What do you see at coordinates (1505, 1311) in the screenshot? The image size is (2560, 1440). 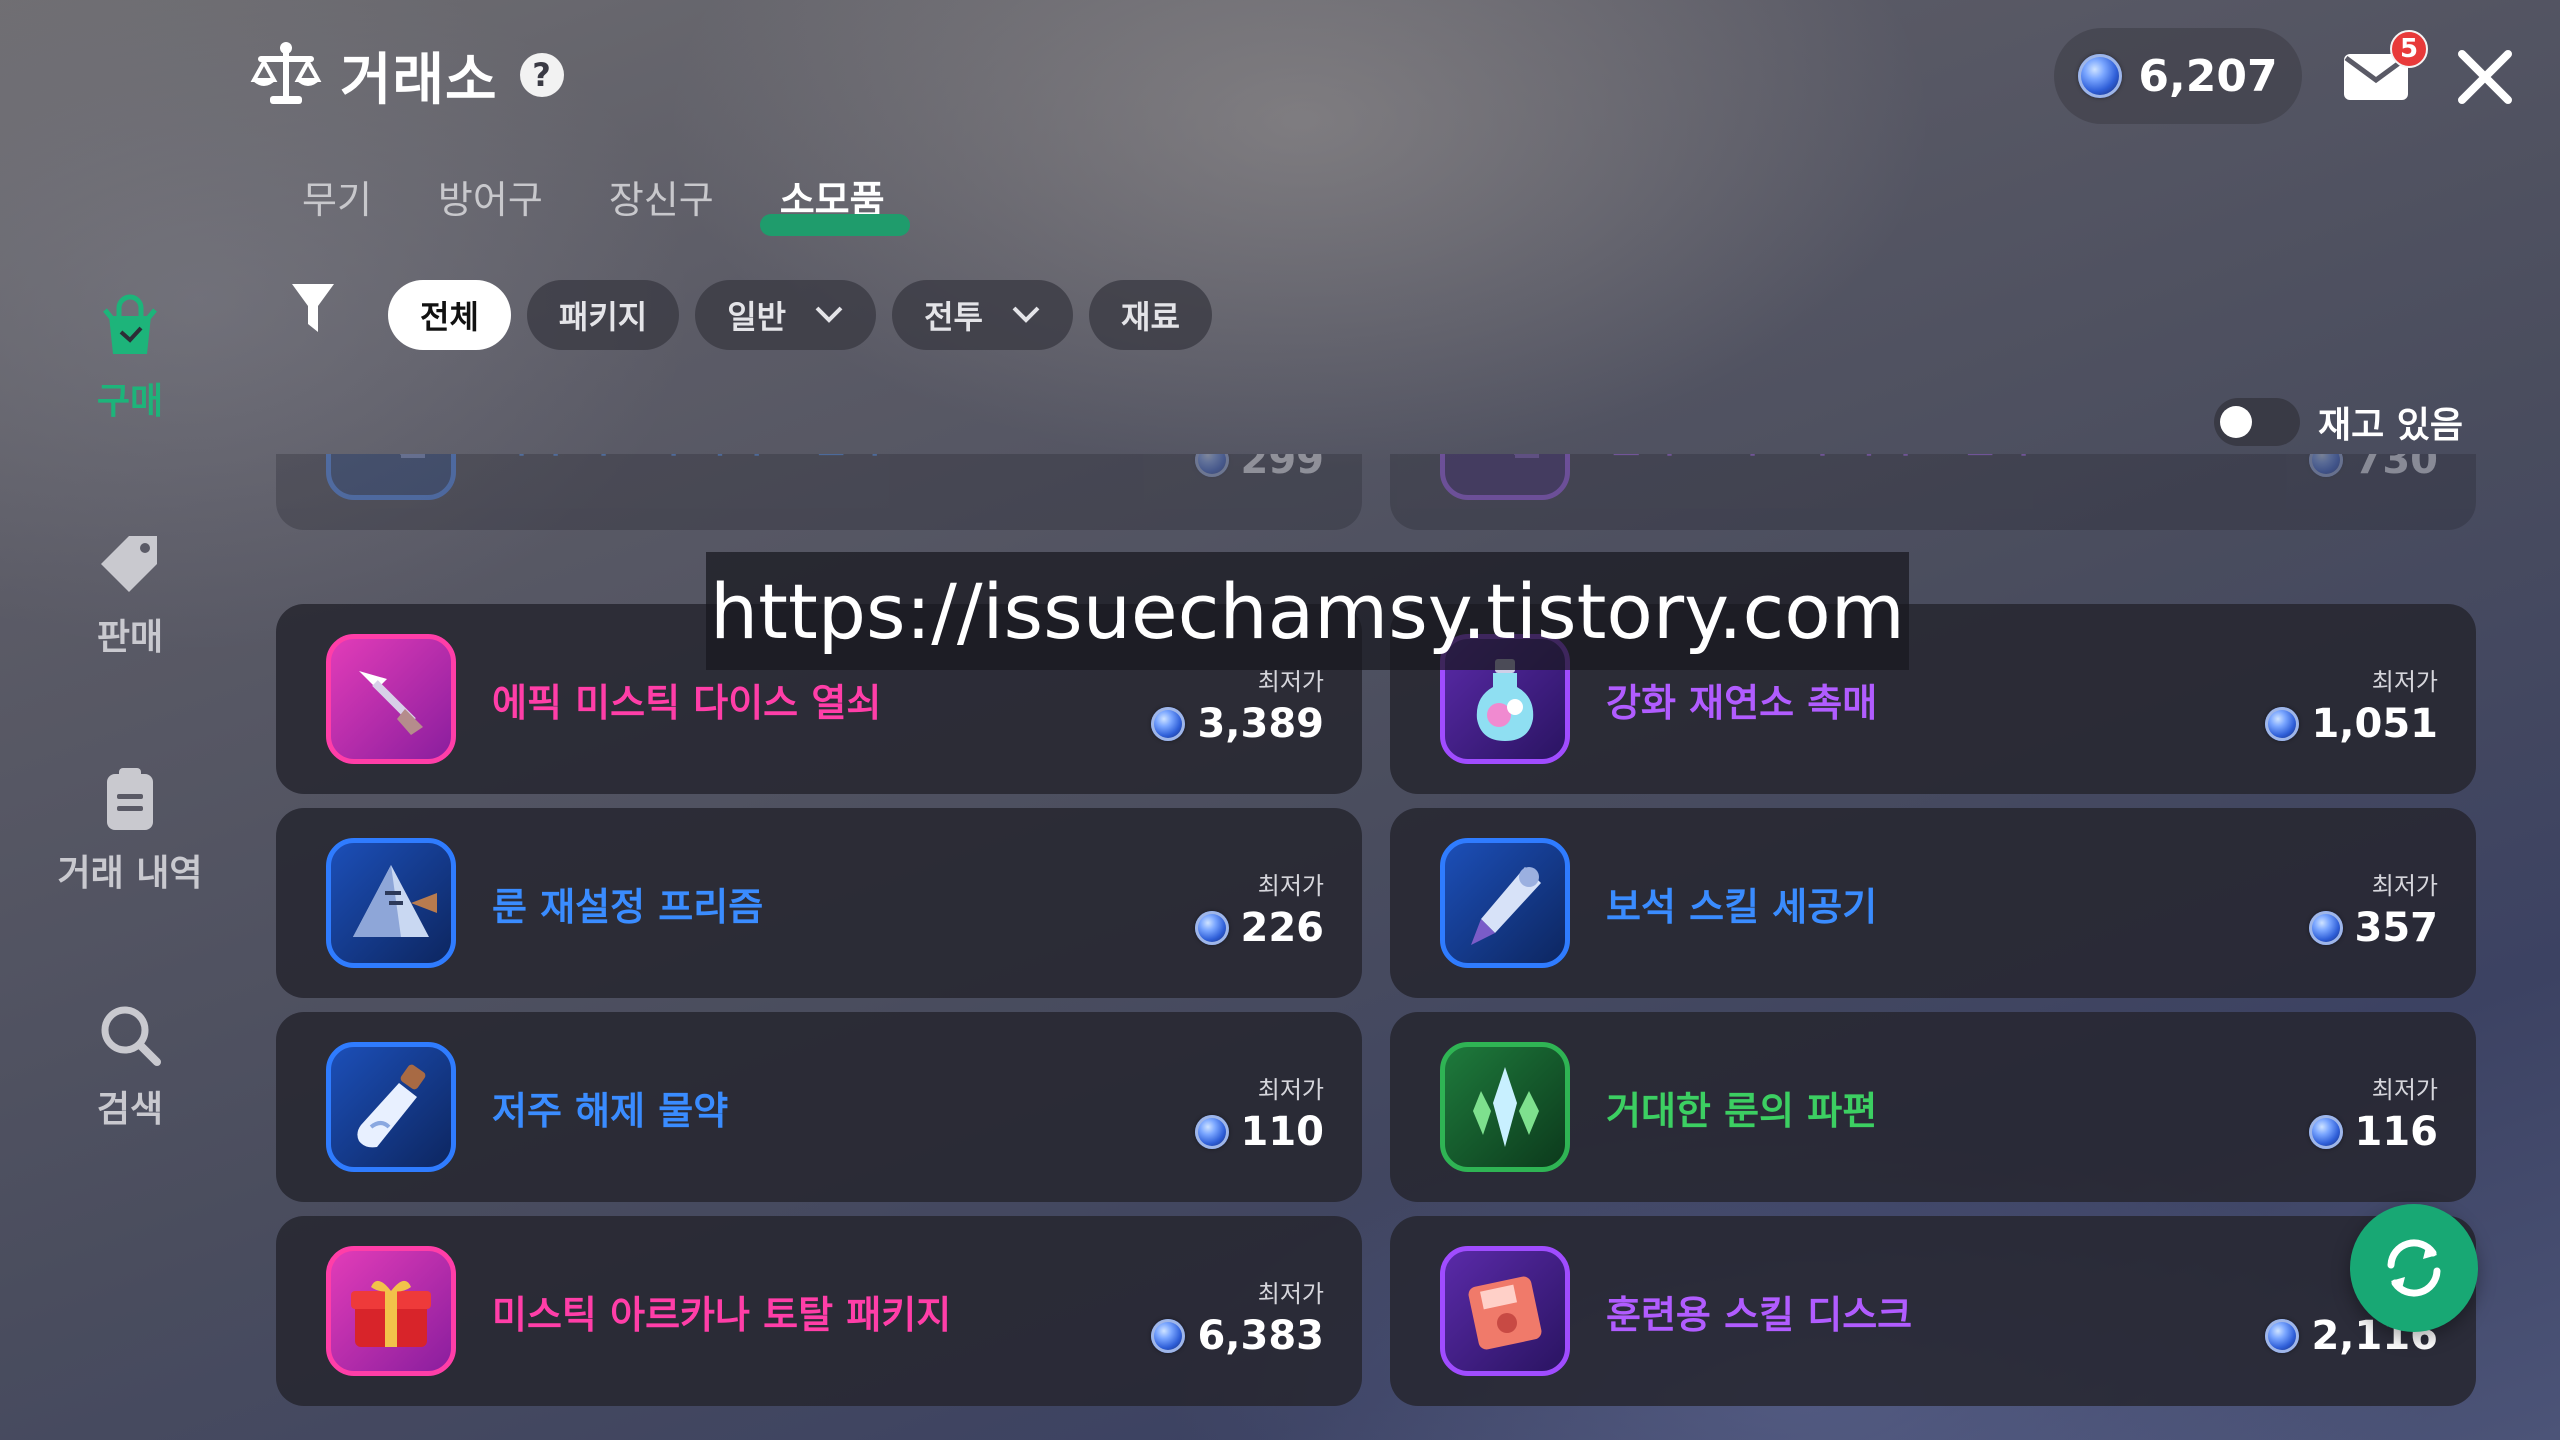 I see `skill-disk-icon` at bounding box center [1505, 1311].